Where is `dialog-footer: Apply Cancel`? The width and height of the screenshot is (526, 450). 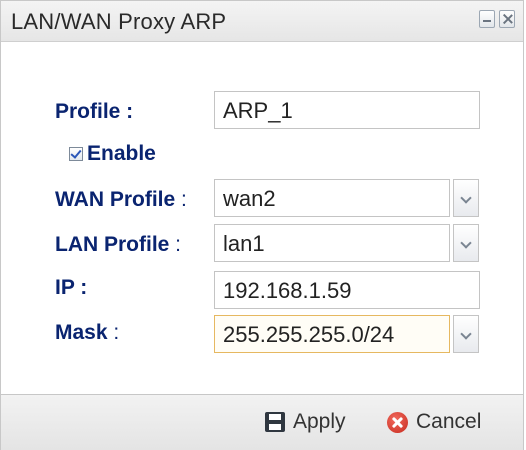
dialog-footer: Apply Cancel is located at coordinates (262, 422).